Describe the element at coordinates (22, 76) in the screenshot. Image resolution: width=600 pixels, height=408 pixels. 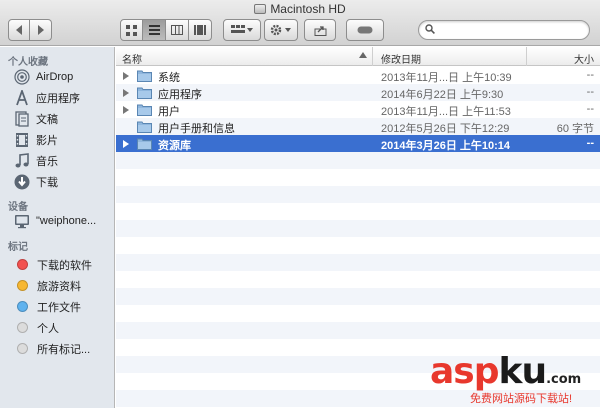
I see `airdrop-icon` at that location.